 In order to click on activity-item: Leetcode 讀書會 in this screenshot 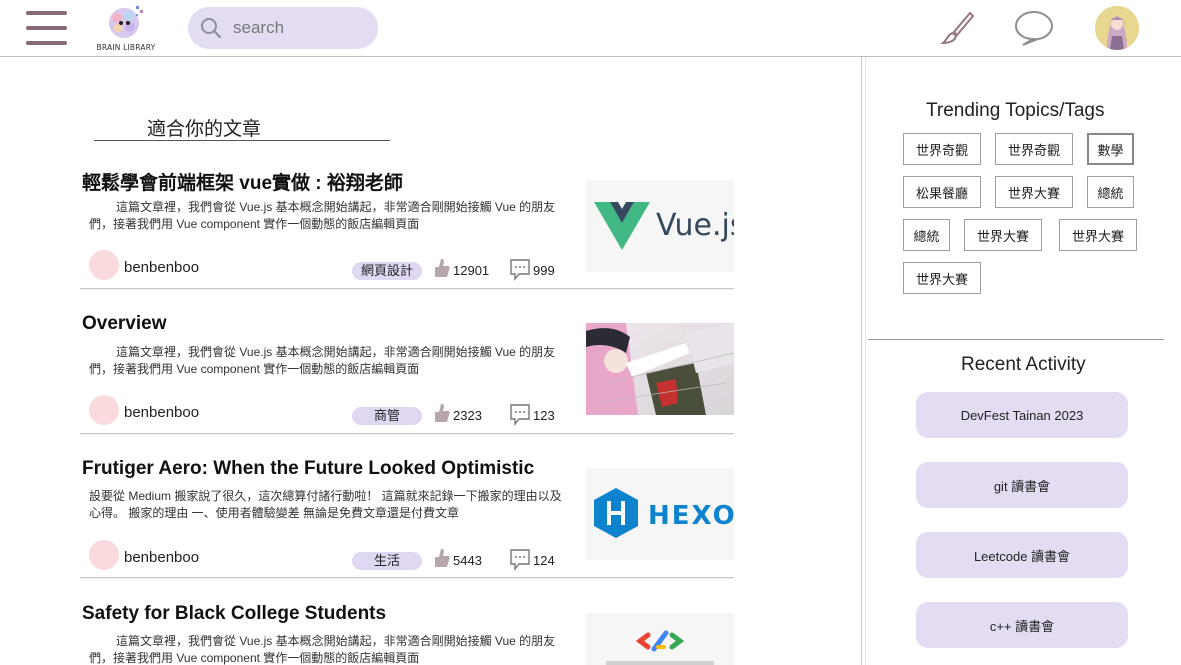, I will do `click(1022, 555)`.